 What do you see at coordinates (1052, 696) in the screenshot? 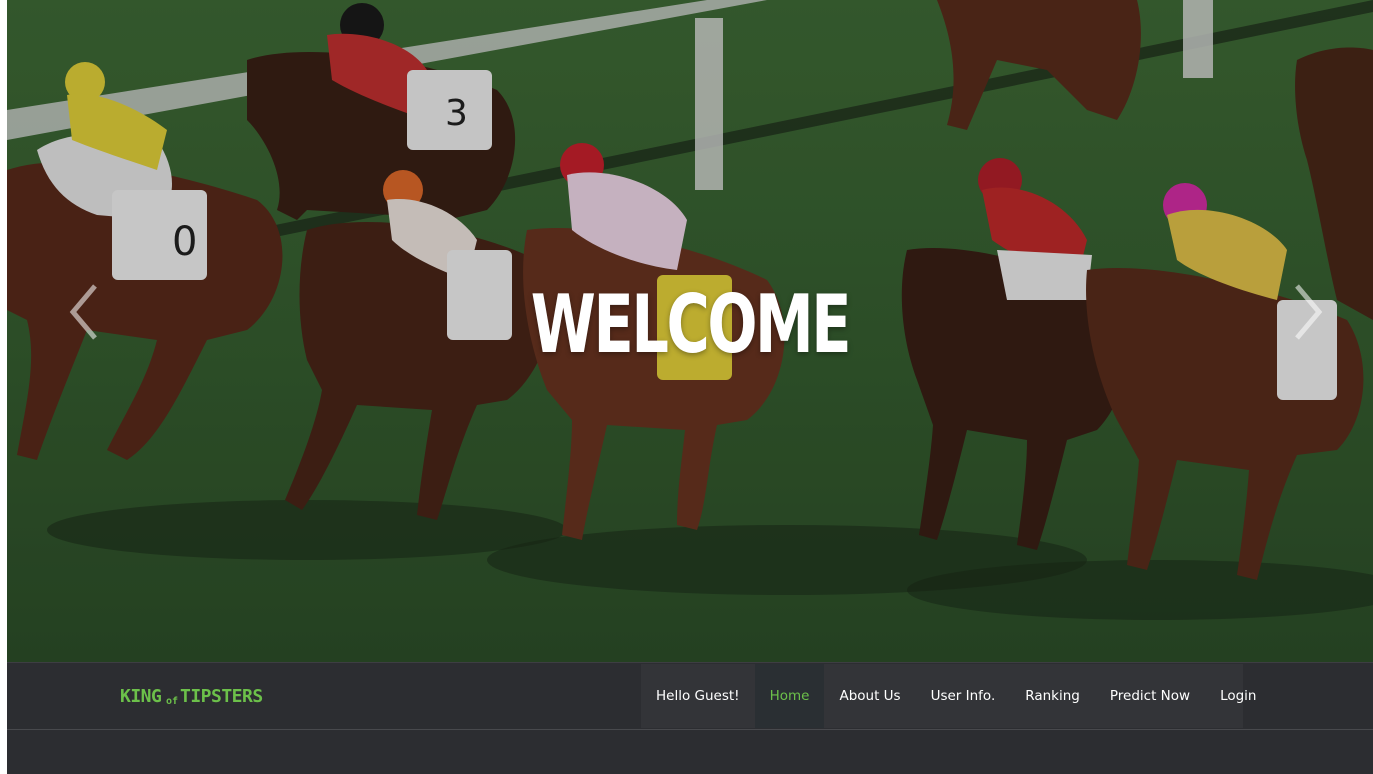
I see `nav-item-ranking: Ranking` at bounding box center [1052, 696].